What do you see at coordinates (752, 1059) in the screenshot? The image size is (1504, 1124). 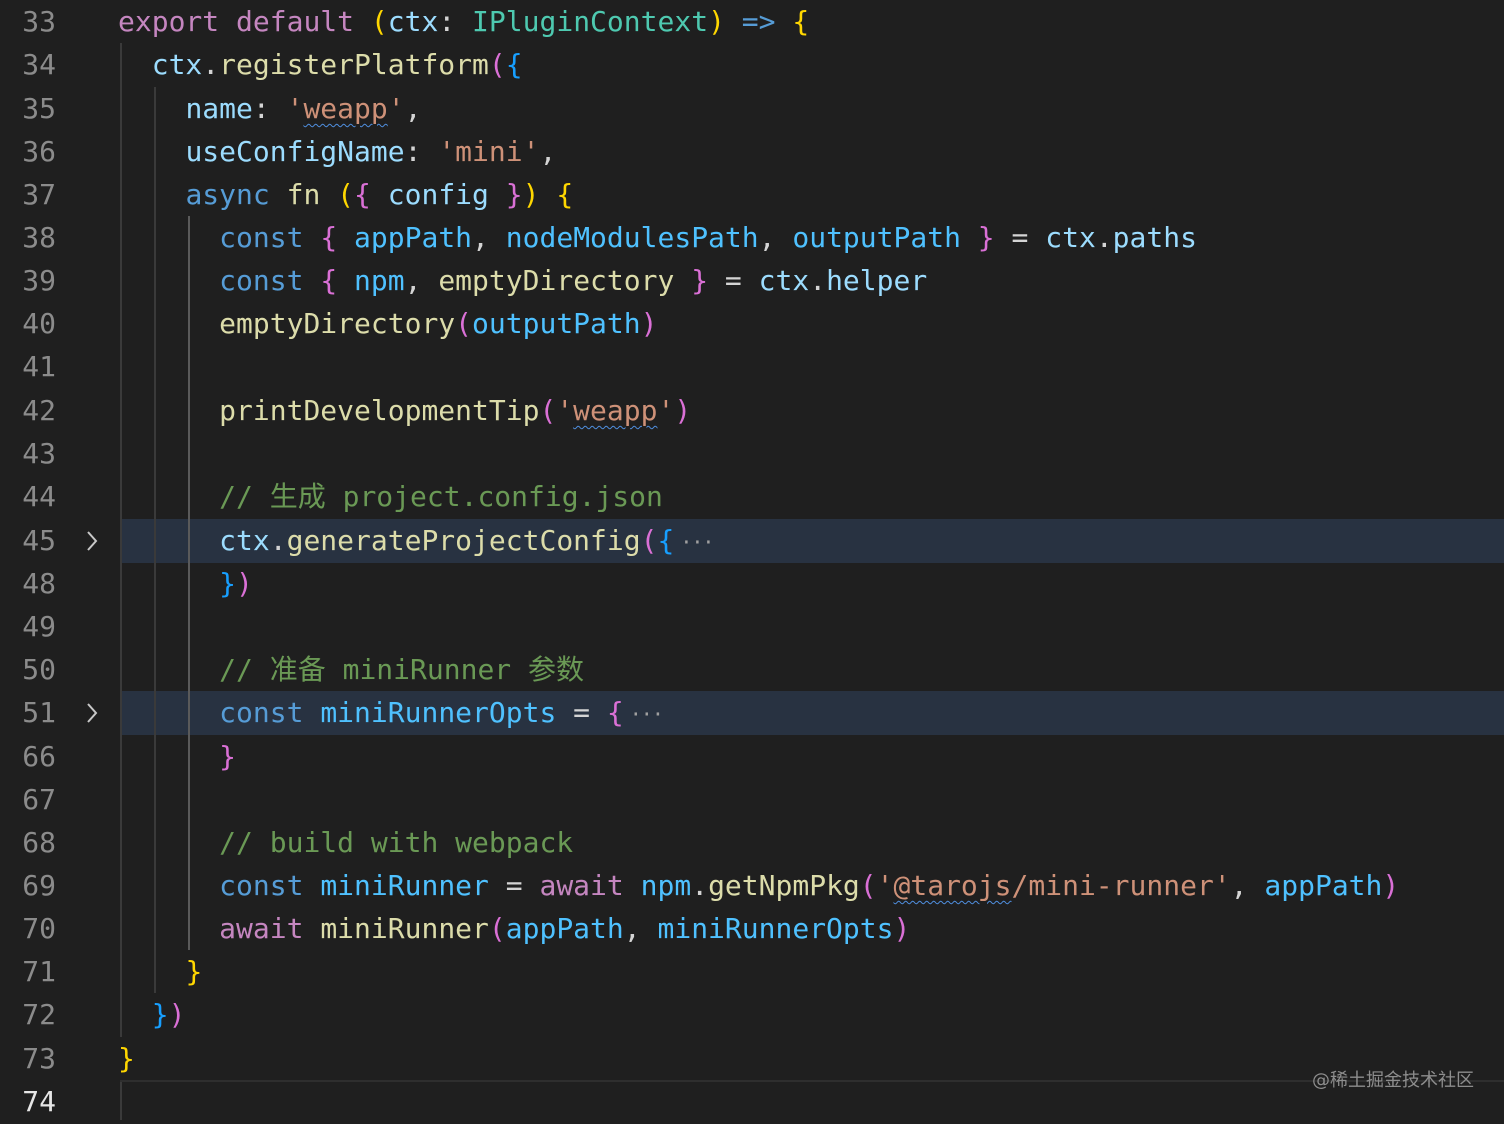 I see `code-line: 73}` at bounding box center [752, 1059].